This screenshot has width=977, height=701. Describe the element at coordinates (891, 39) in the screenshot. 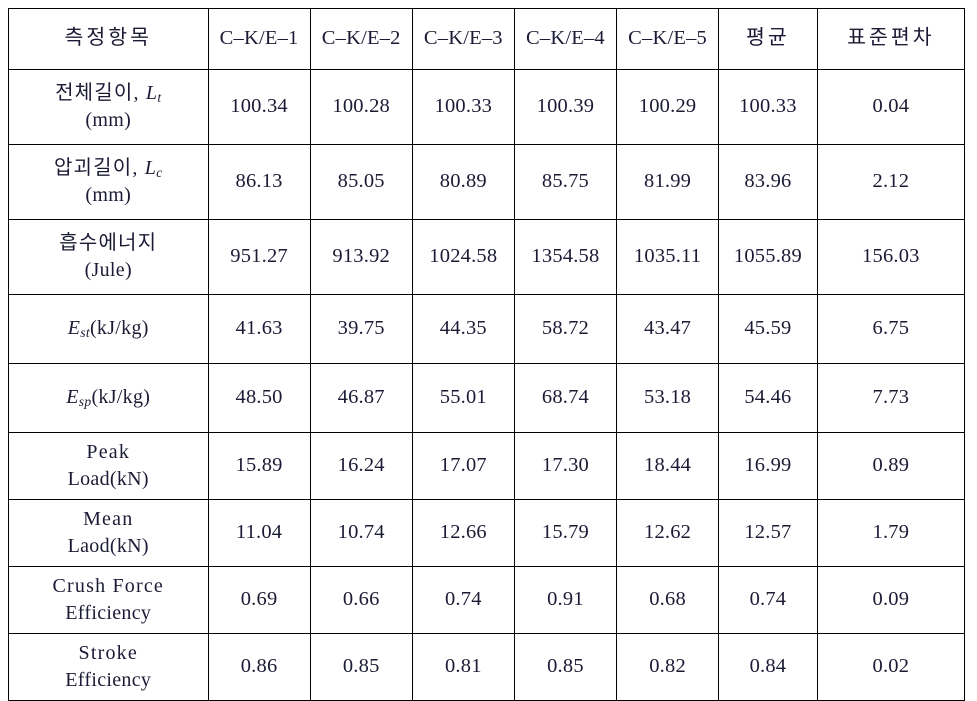

I see `column-header-standard-deviation: 표준편차` at that location.